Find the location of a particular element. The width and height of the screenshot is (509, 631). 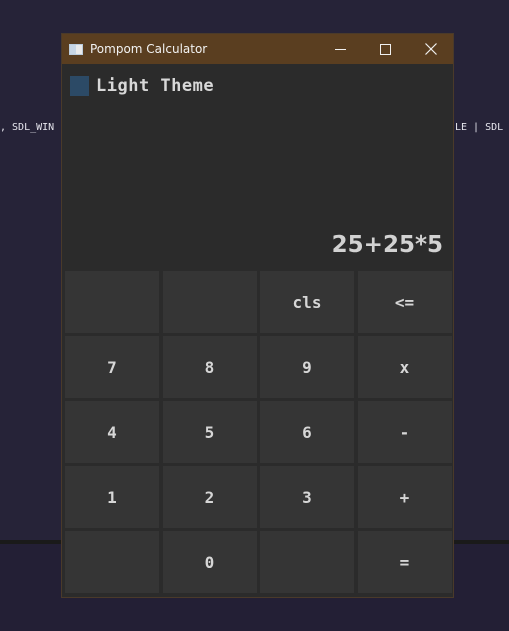

digit-0-button: 0 is located at coordinates (209, 562).